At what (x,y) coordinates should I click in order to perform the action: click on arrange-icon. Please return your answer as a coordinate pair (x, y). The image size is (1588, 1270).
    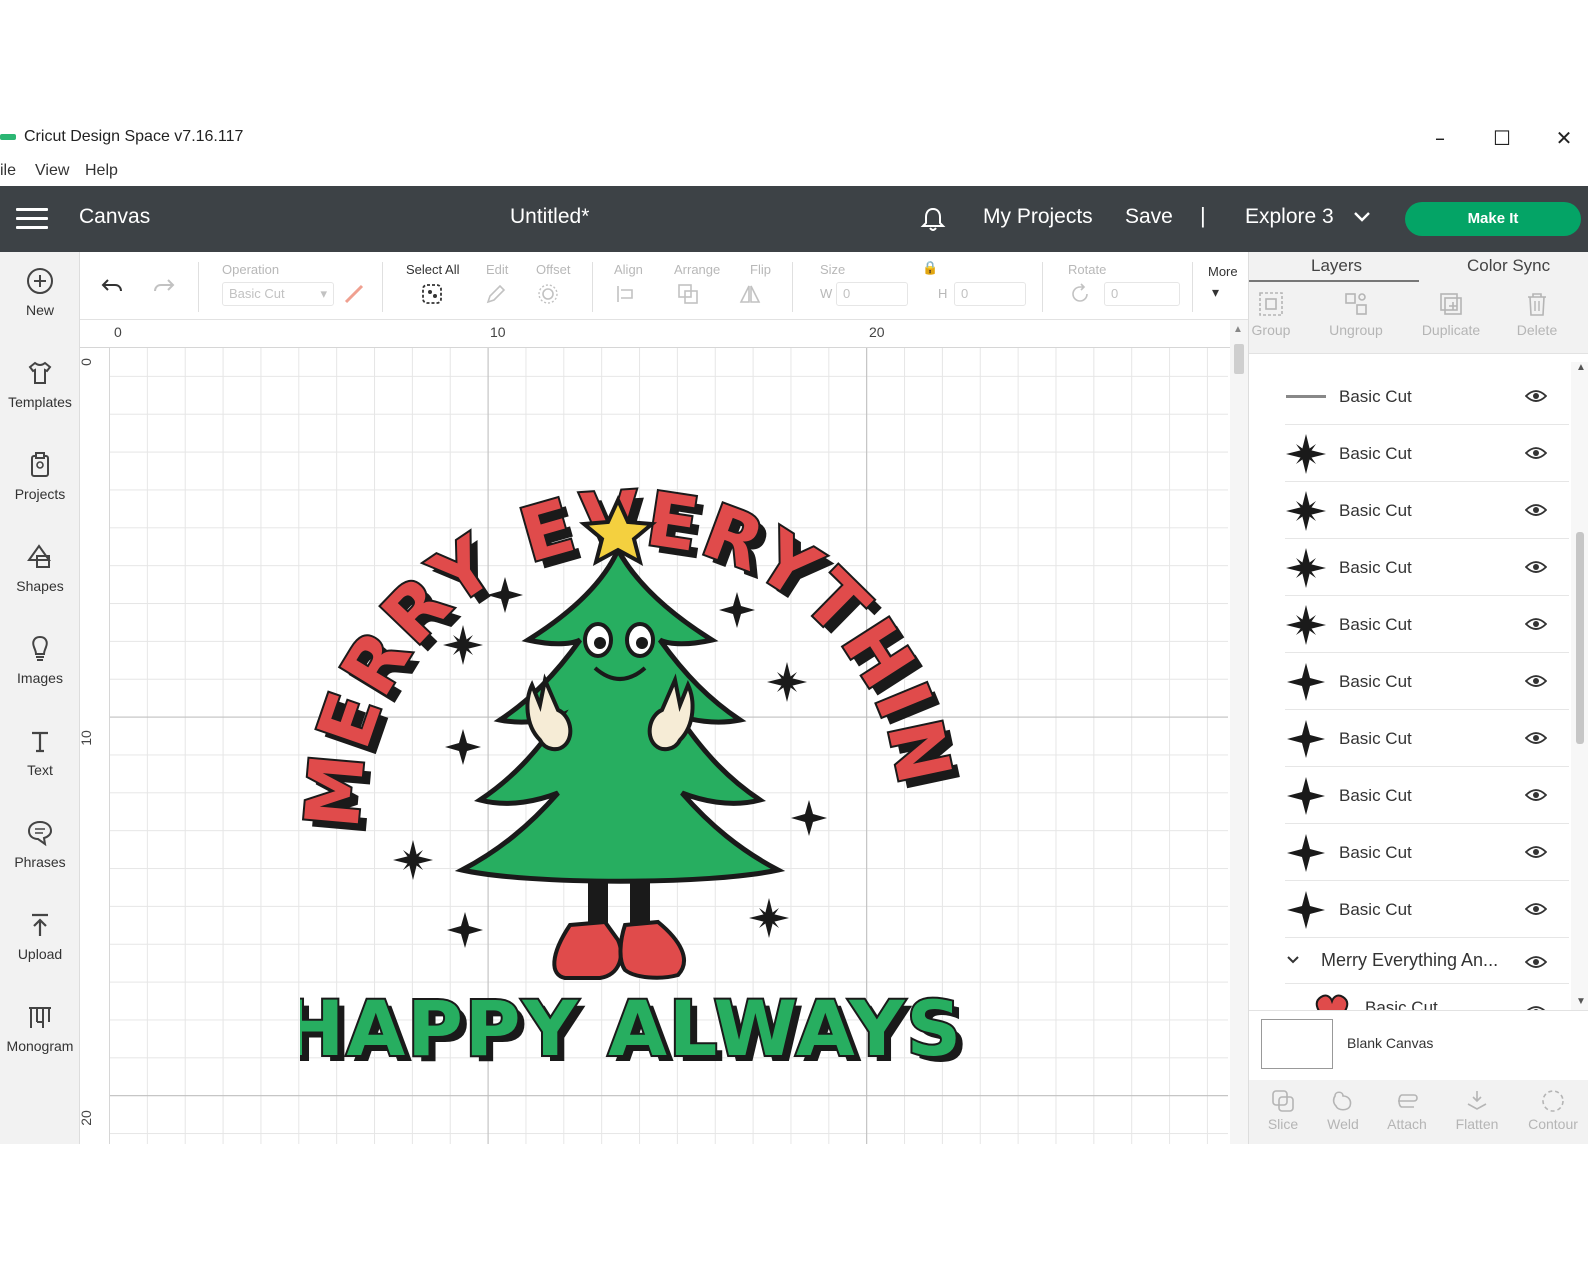
    Looking at the image, I should click on (688, 294).